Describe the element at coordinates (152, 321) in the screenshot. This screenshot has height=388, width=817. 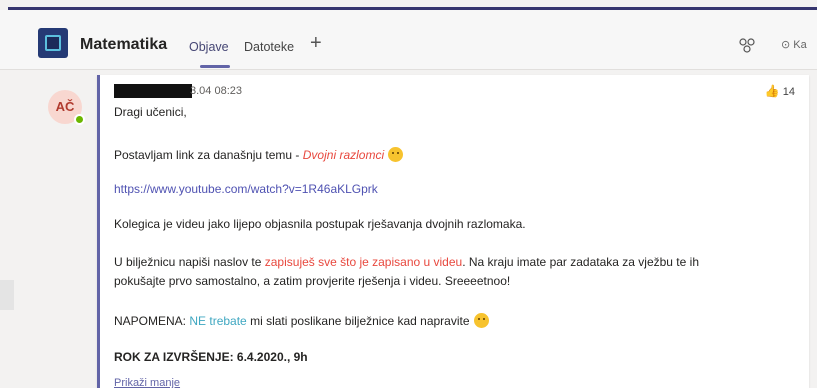
I see `note-prefix: NAPOMENA:` at that location.